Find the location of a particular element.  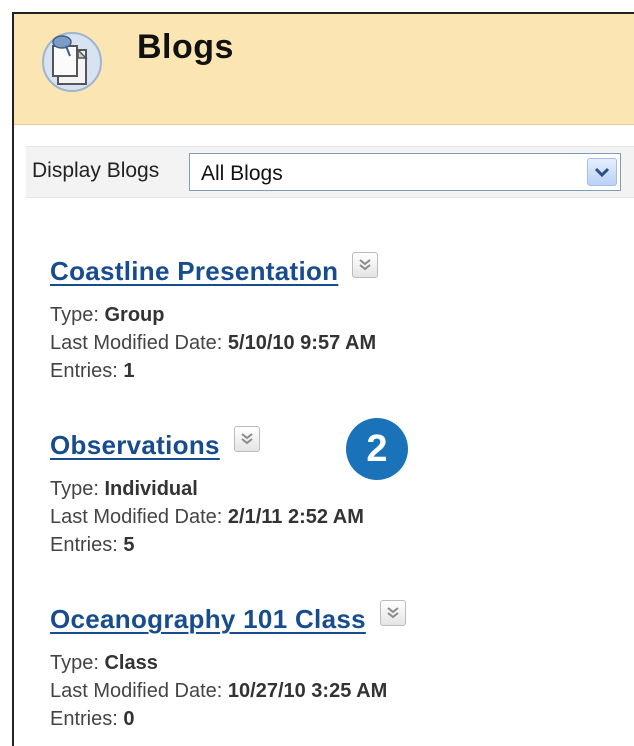

entries-value: 0 is located at coordinates (129, 719).